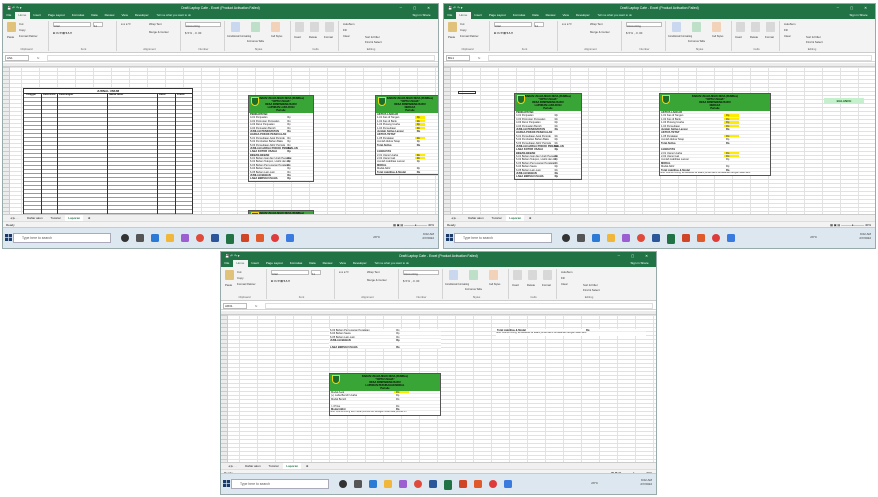 The width and height of the screenshot is (878, 497). I want to click on excel-taskbar-icon, so click(230, 238).